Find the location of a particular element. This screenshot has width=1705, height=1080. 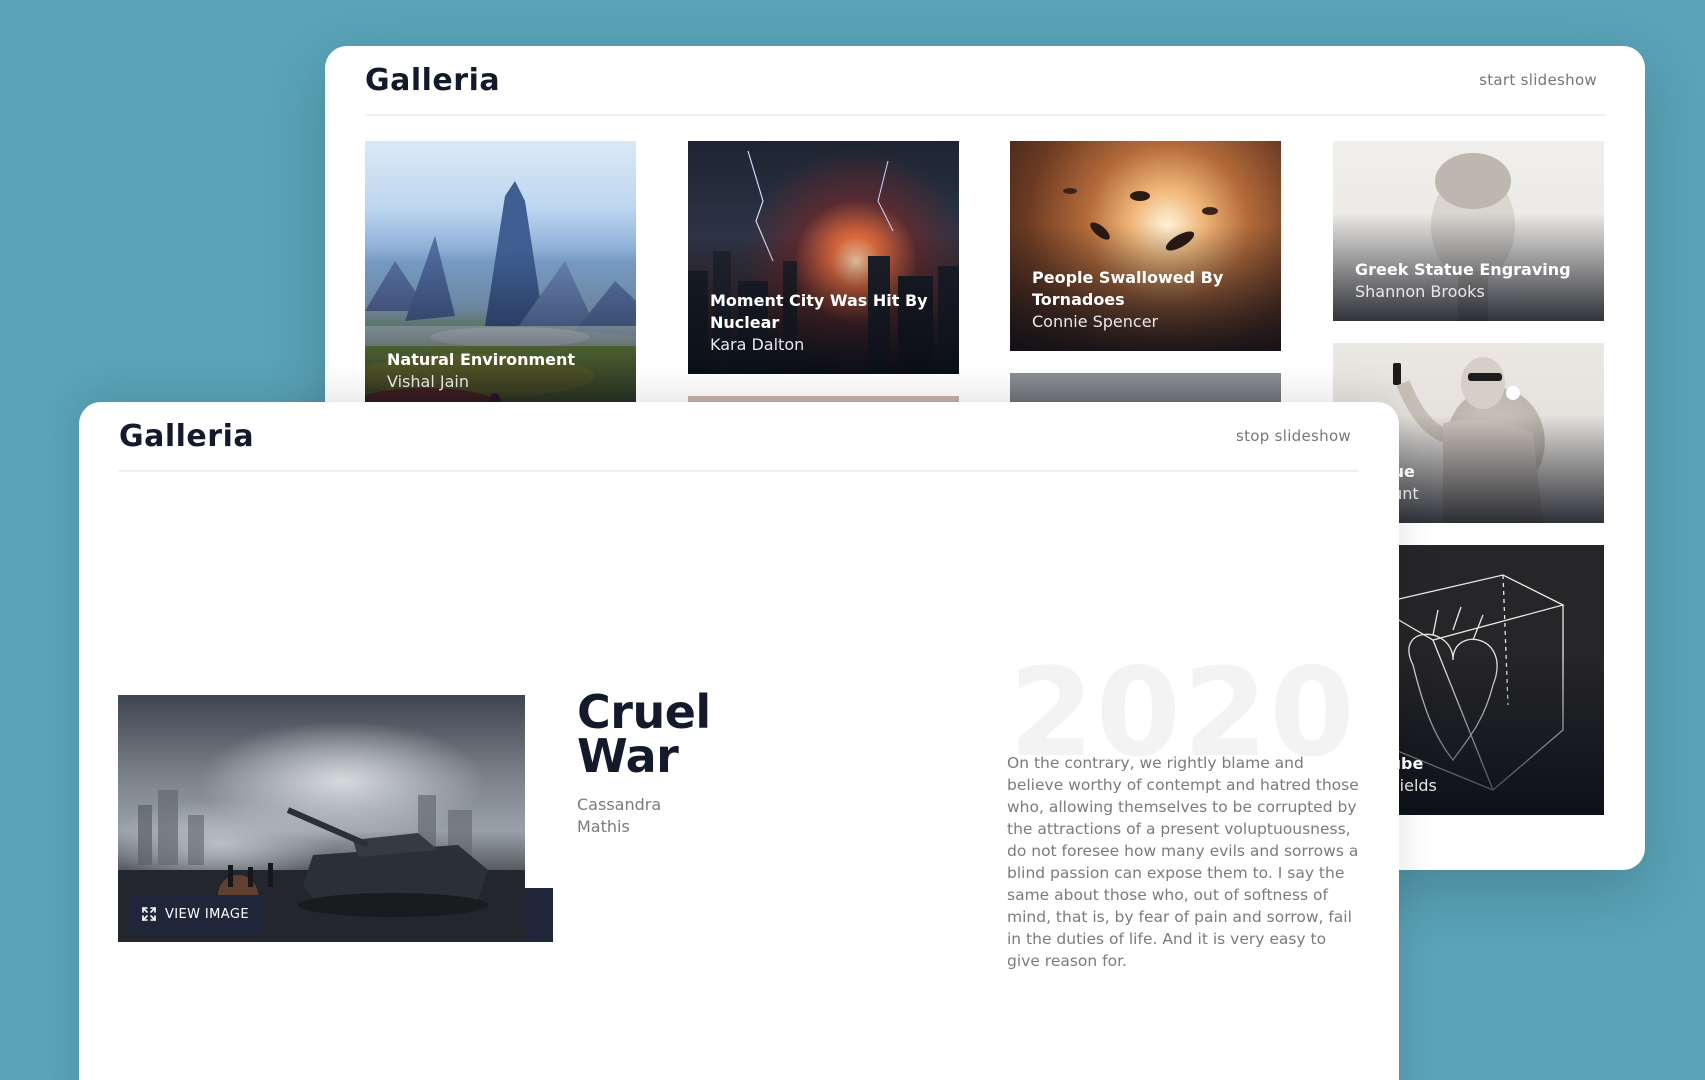

slideshow-logo: Galleria is located at coordinates (186, 436).